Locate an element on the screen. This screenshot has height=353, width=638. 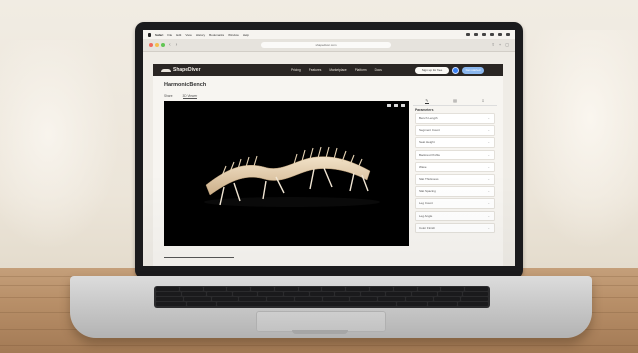
parameter-row: Seat Height ⌄ is located at coordinates (455, 142).